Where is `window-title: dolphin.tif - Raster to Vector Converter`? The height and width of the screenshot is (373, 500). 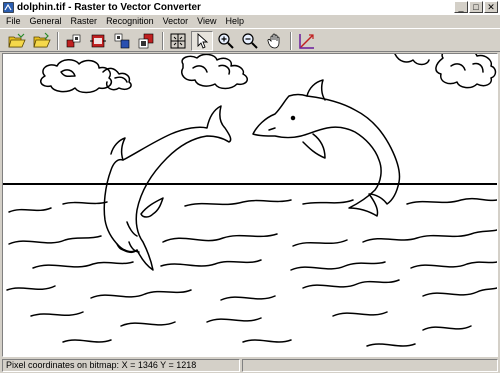 window-title: dolphin.tif - Raster to Vector Converter is located at coordinates (109, 7).